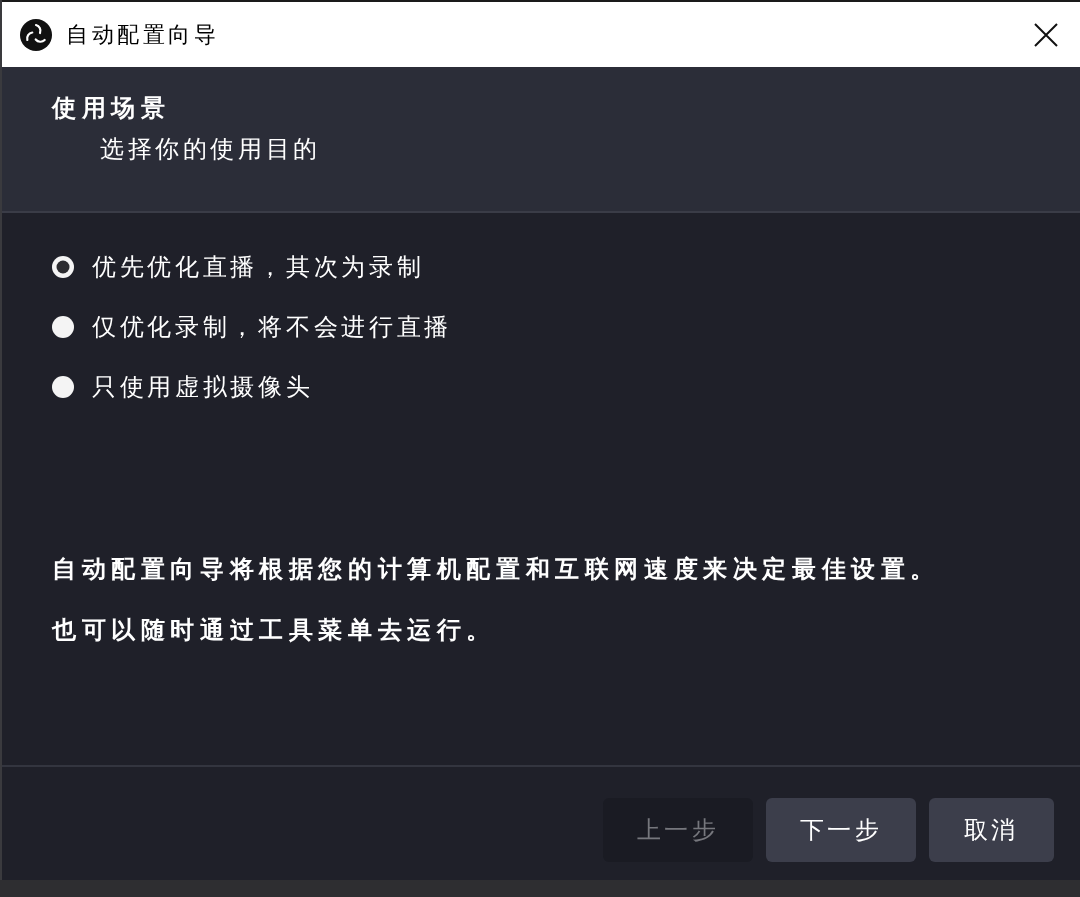 The image size is (1080, 897). I want to click on close-button, so click(1046, 34).